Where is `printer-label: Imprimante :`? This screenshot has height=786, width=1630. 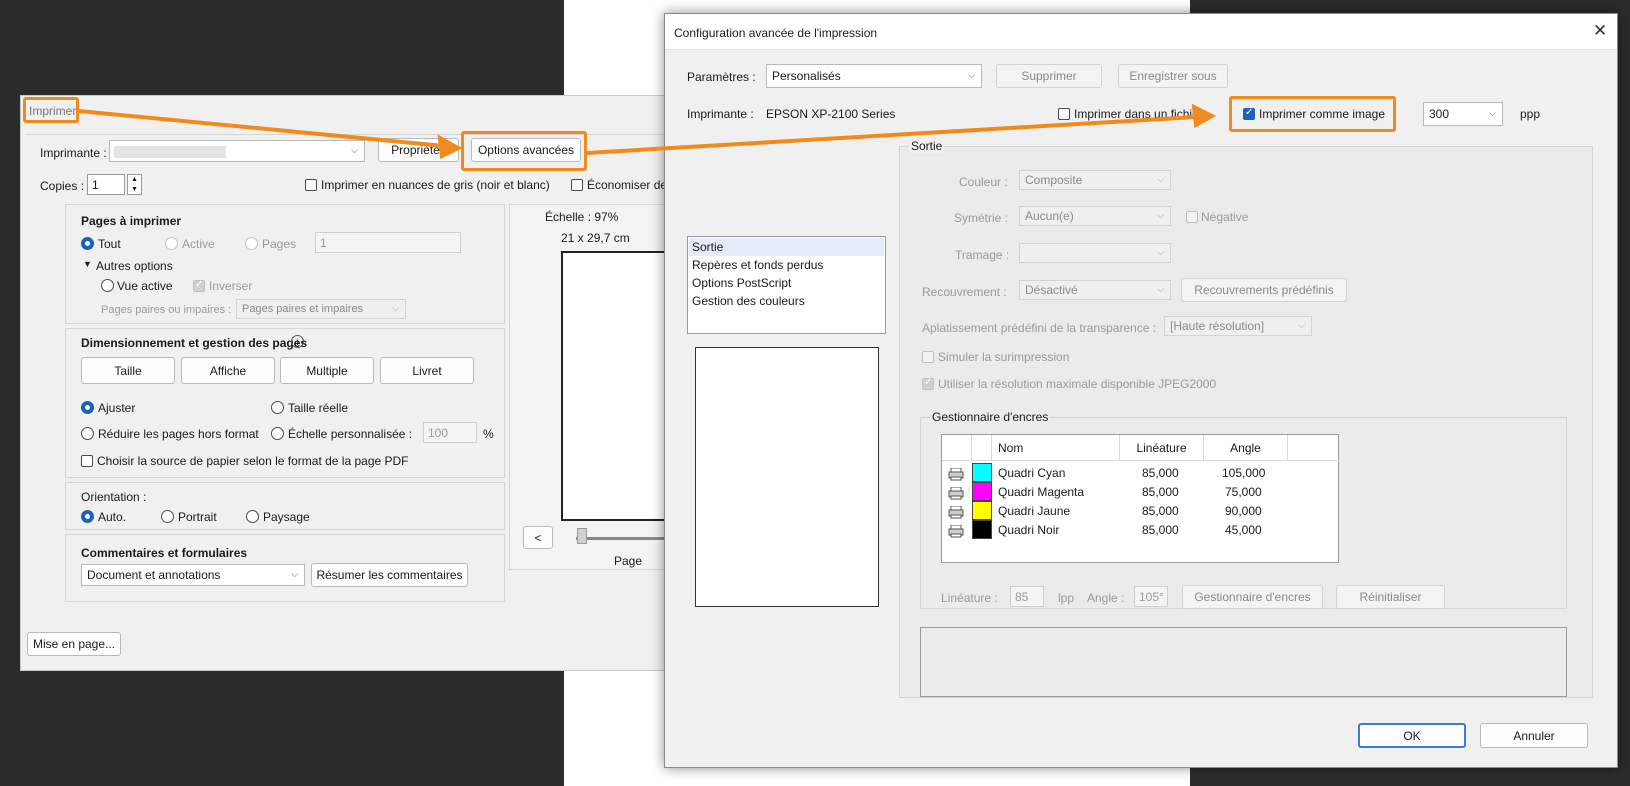
printer-label: Imprimante : is located at coordinates (73, 153).